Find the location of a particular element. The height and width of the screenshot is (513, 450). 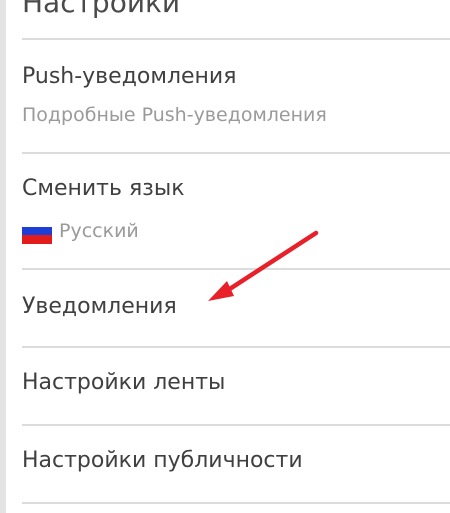

settings-item-feed-title: Настройки ленты is located at coordinates (124, 382).